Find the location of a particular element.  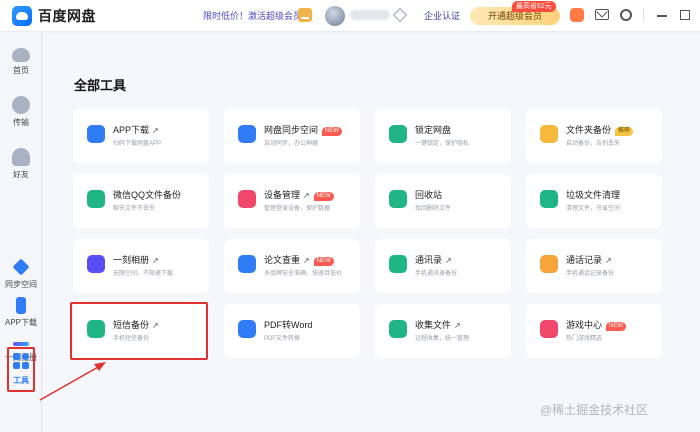

tool-card: 文件夹备份 推荐自动备份，告别丢失 is located at coordinates (594, 136).